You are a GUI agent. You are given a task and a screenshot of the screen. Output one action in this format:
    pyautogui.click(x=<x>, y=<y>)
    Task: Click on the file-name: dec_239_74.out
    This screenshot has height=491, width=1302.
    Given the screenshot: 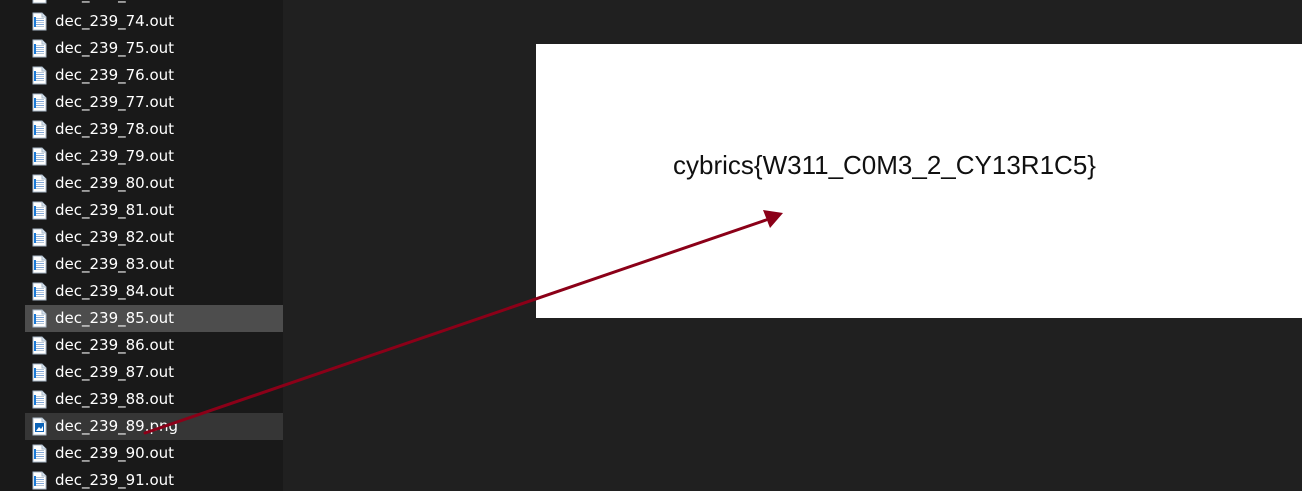 What is the action you would take?
    pyautogui.click(x=115, y=21)
    